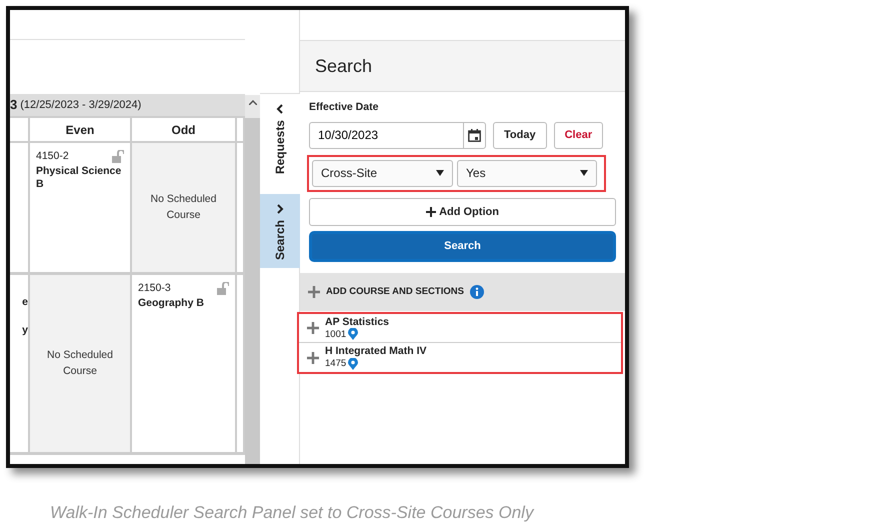 This screenshot has height=529, width=887. I want to click on course-name: AP Statistics, so click(357, 322).